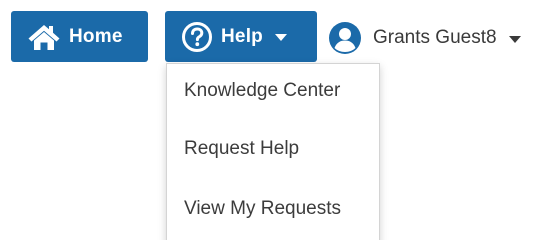 This screenshot has width=541, height=240. What do you see at coordinates (96, 36) in the screenshot?
I see `home-button-label: Home` at bounding box center [96, 36].